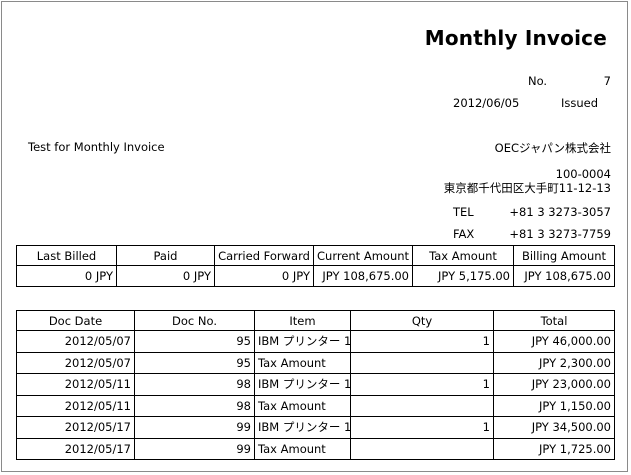  What do you see at coordinates (554, 341) in the screenshot?
I see `line-total: JPY 46,000.00` at bounding box center [554, 341].